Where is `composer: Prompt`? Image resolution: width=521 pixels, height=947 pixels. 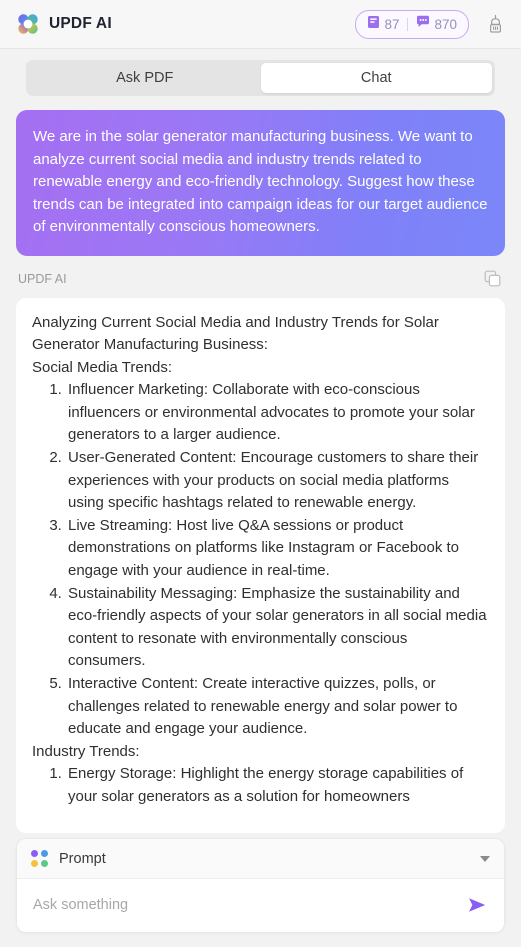
composer: Prompt is located at coordinates (260, 885).